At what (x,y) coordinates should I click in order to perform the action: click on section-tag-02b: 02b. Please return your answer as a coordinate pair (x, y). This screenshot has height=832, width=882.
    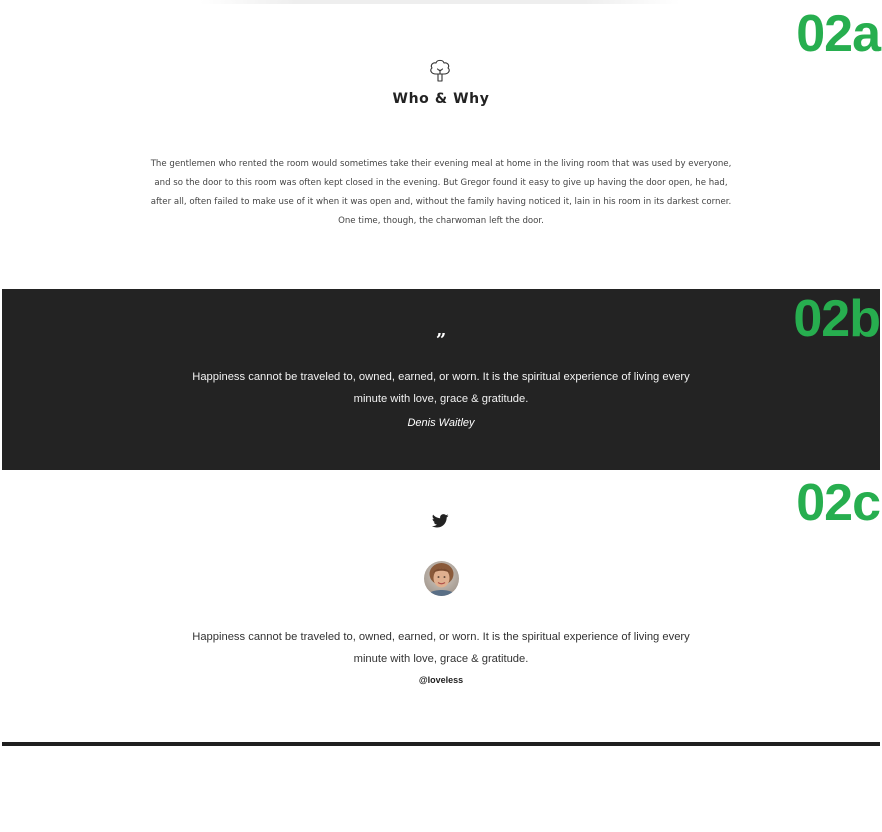
    Looking at the image, I should click on (837, 319).